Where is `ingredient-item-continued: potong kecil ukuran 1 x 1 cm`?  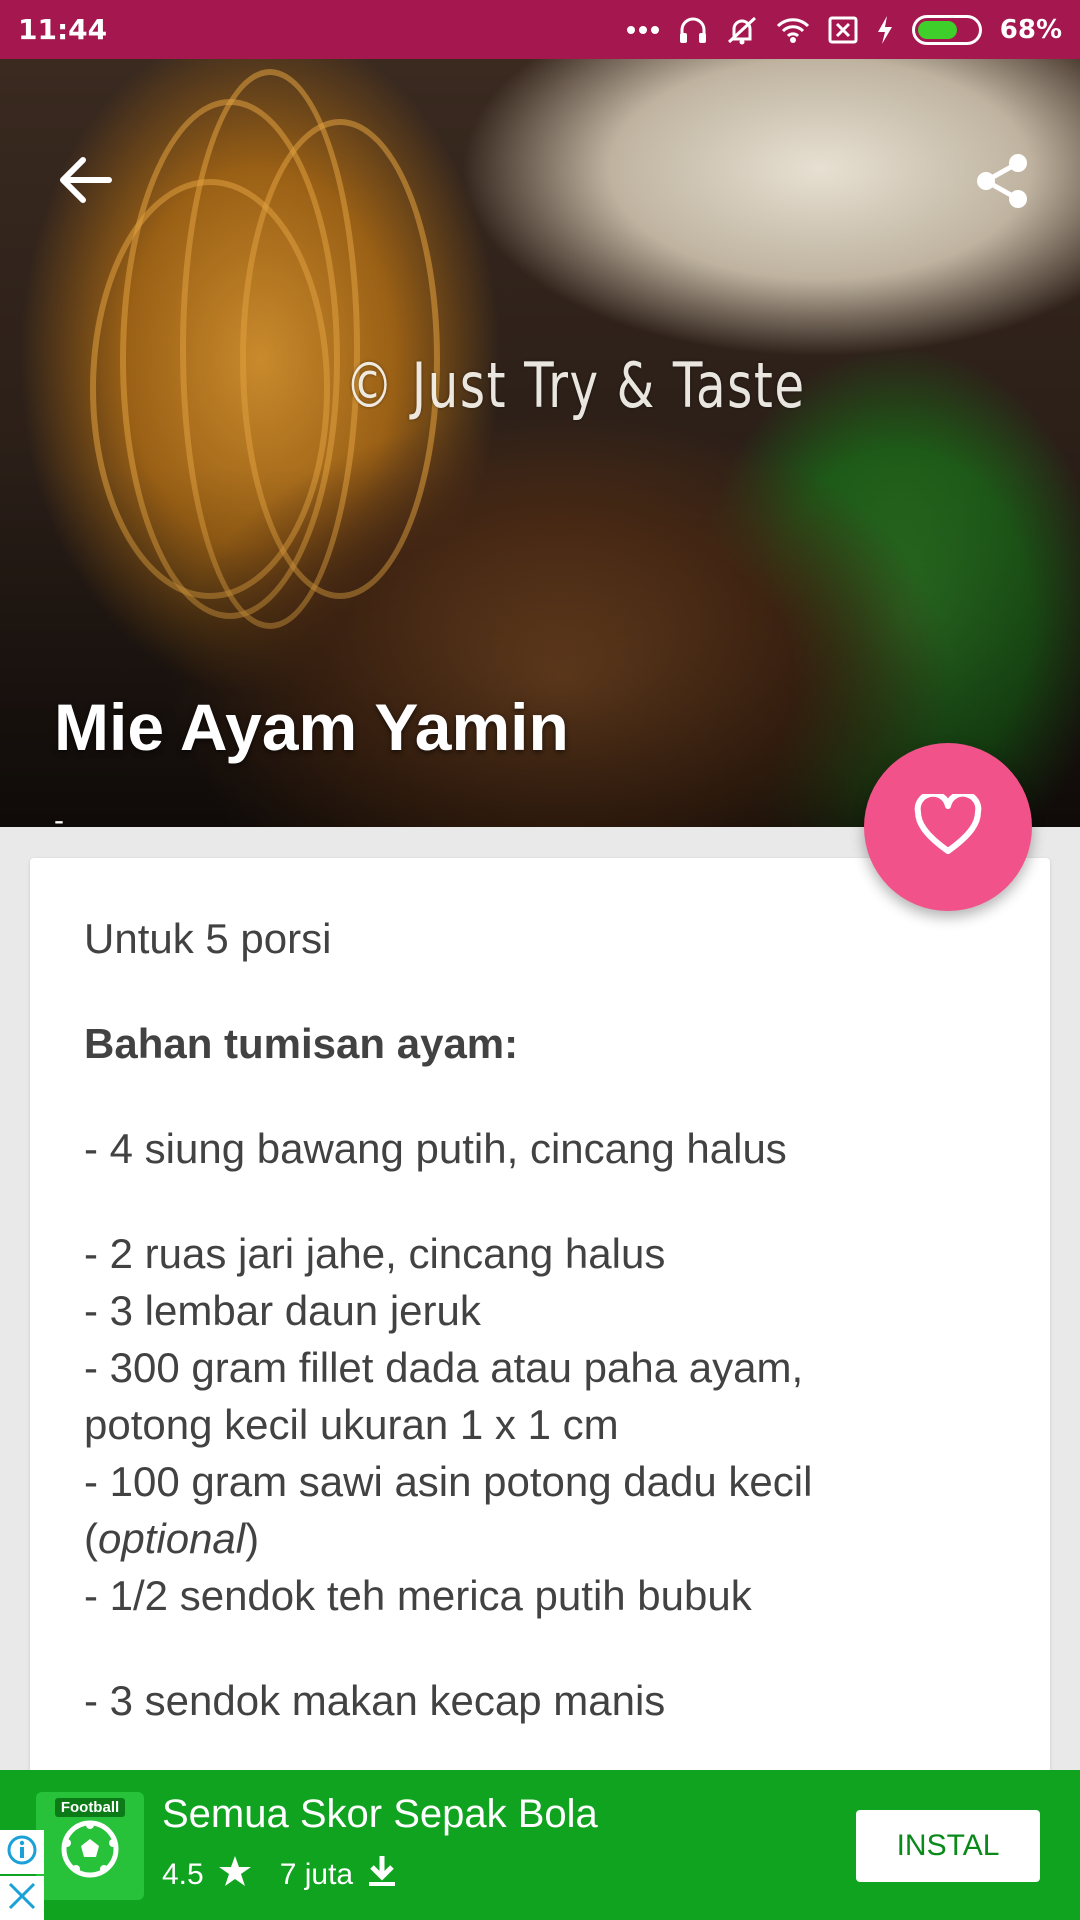 ingredient-item-continued: potong kecil ukuran 1 x 1 cm is located at coordinates (351, 1424).